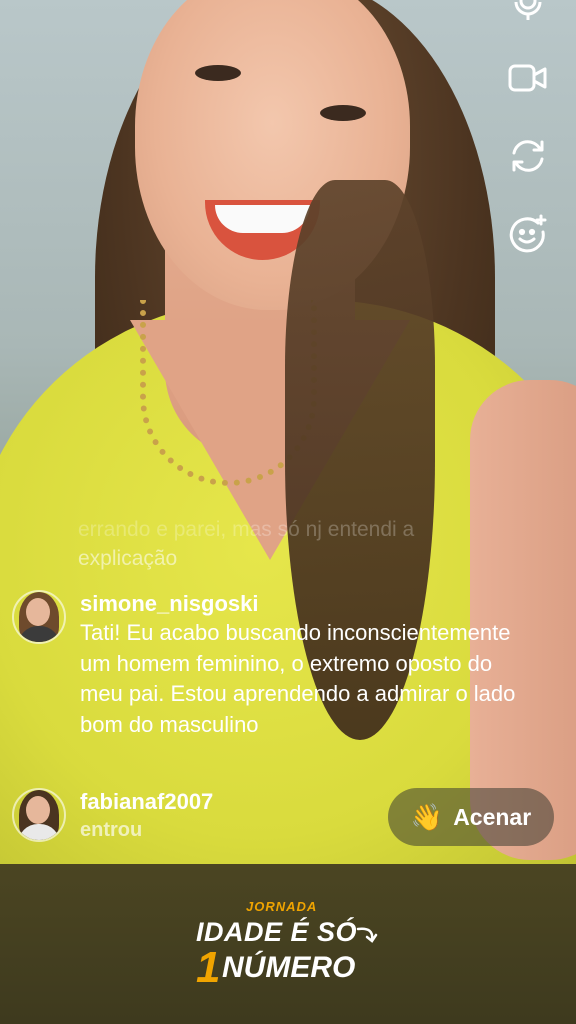 This screenshot has width=576, height=1024. I want to click on banner-logo: JORNADA IDADE É SÓ 1 NÚMERO, so click(296, 949).